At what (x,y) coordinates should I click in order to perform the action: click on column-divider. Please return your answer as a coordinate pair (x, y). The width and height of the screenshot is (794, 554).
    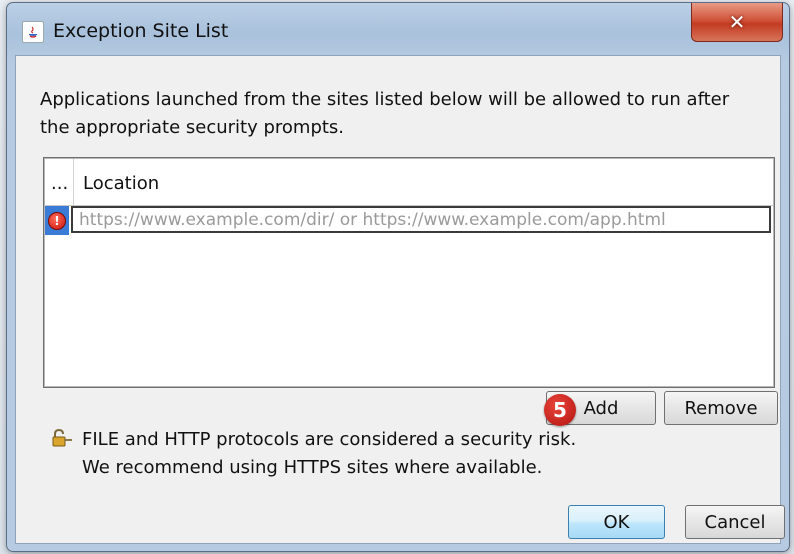
    Looking at the image, I should click on (73, 182).